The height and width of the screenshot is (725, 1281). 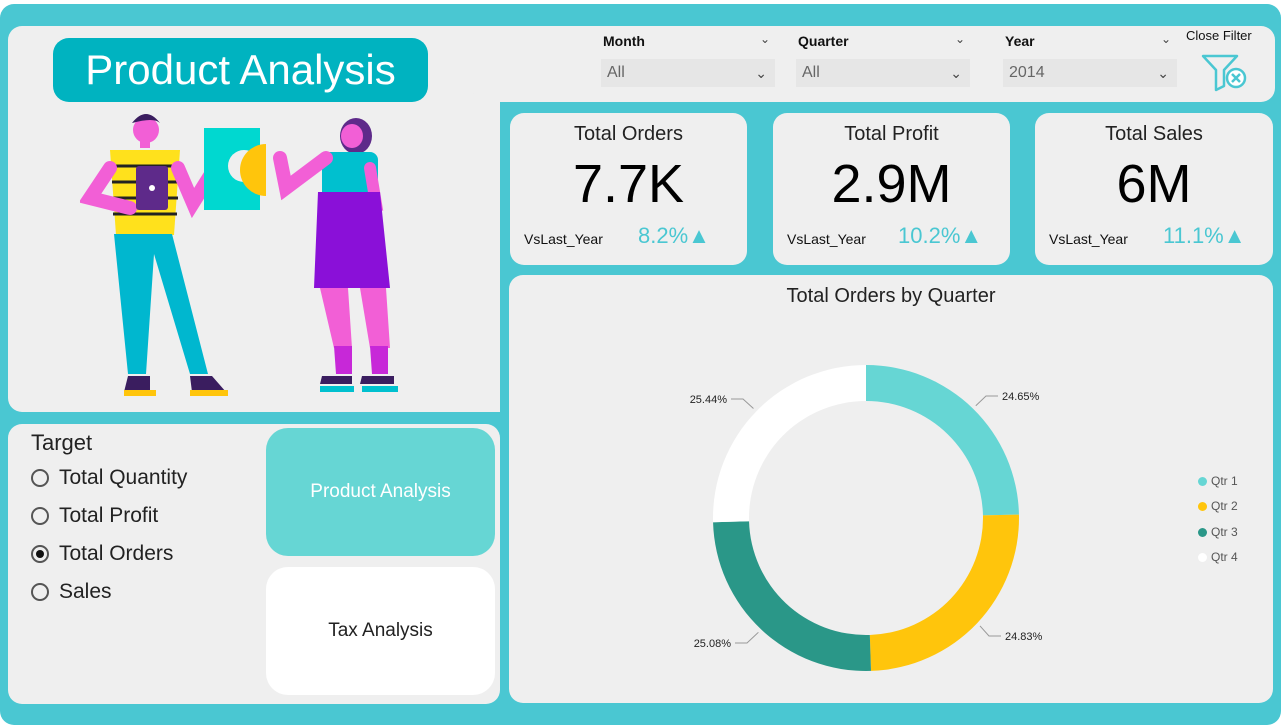 I want to click on chart-title: Total Orders by Quarter, so click(x=891, y=296).